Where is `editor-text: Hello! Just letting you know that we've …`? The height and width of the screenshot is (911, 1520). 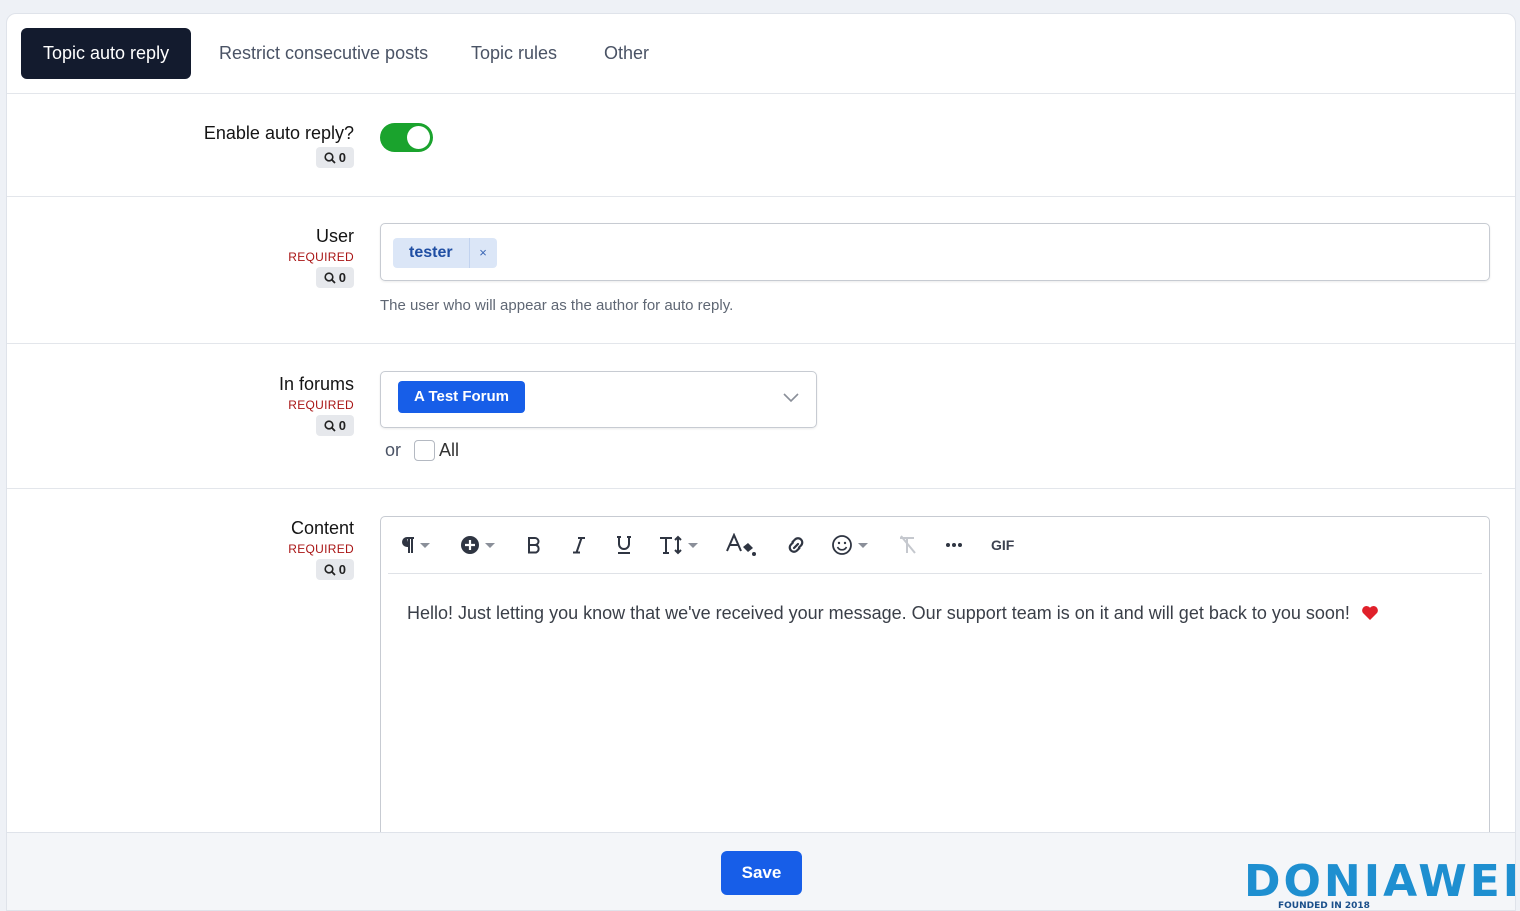
editor-text: Hello! Just letting you know that we've … is located at coordinates (878, 613).